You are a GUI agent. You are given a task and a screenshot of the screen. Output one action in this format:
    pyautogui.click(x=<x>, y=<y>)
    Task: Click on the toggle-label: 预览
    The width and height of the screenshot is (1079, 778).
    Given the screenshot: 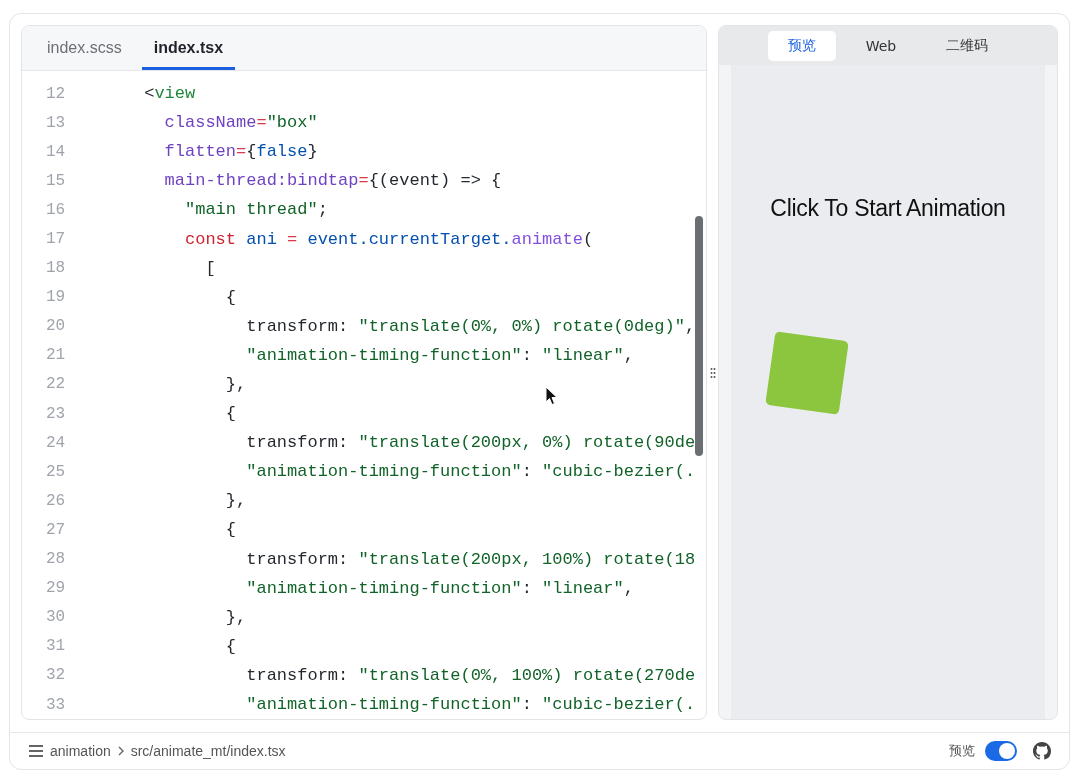 What is the action you would take?
    pyautogui.click(x=962, y=751)
    